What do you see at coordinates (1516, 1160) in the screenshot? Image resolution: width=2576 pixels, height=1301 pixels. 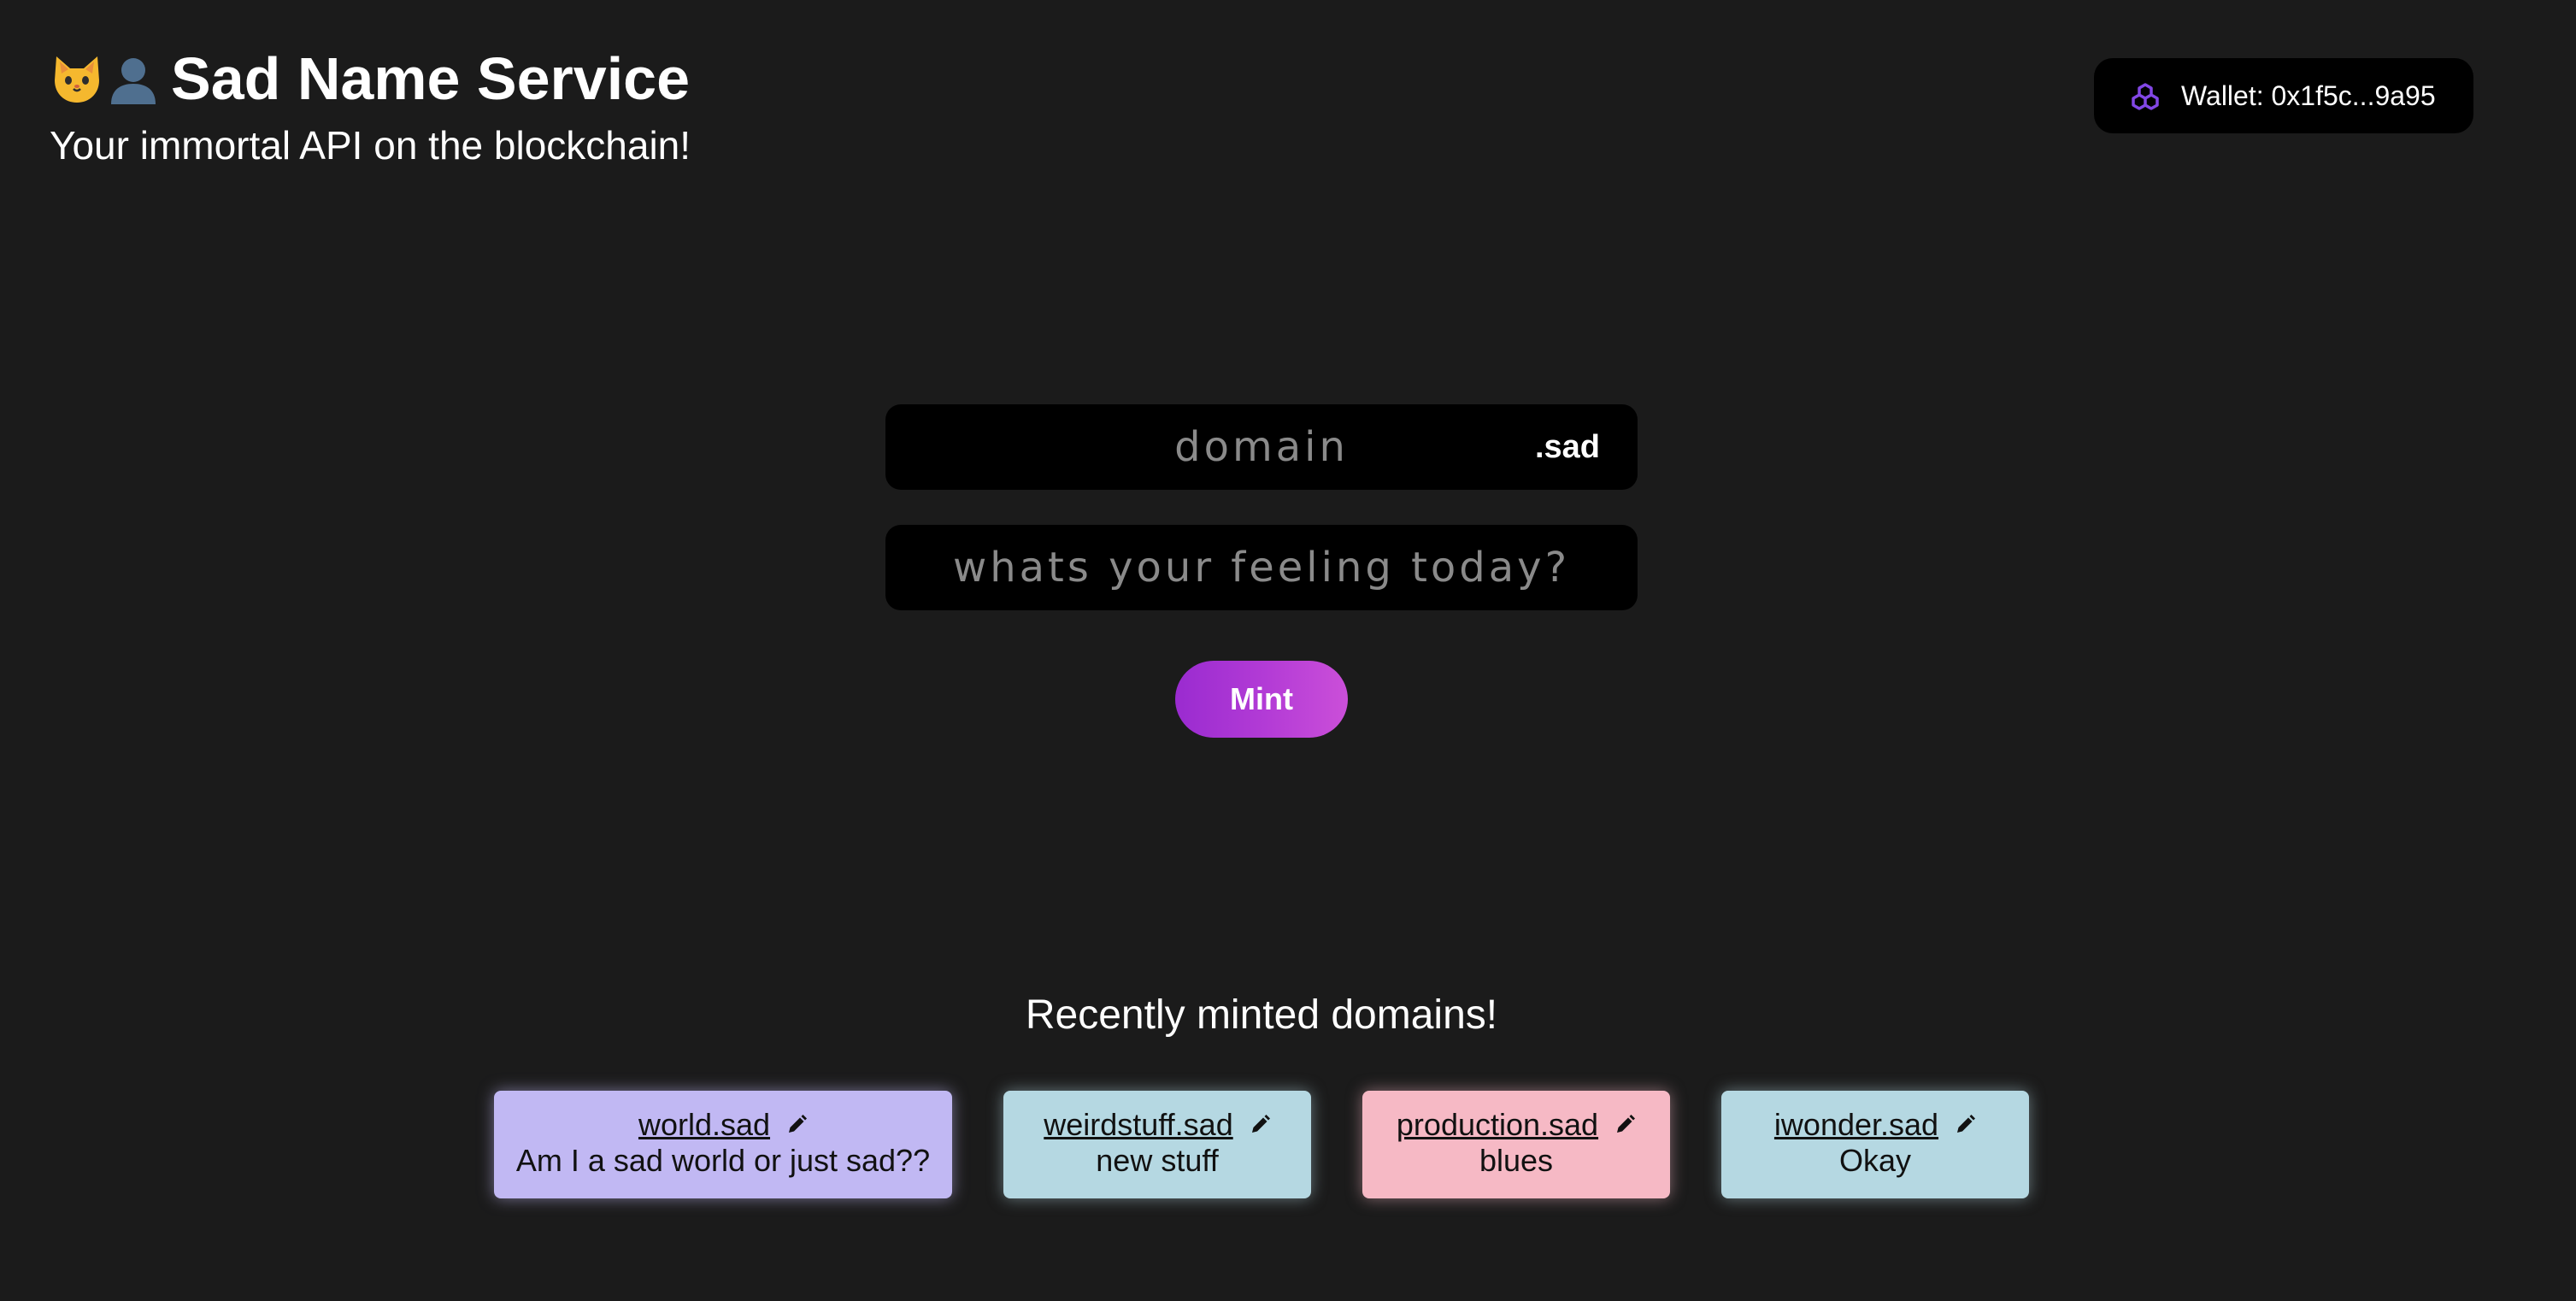 I see `domain-record: blues` at bounding box center [1516, 1160].